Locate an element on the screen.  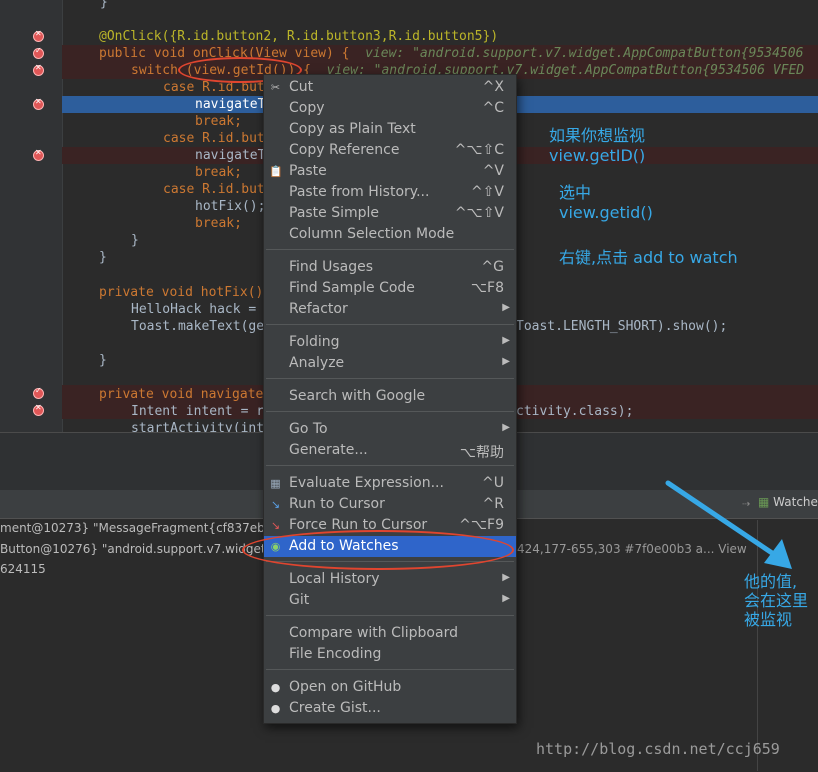
menu-item-label: Local History is located at coordinates (334, 579).